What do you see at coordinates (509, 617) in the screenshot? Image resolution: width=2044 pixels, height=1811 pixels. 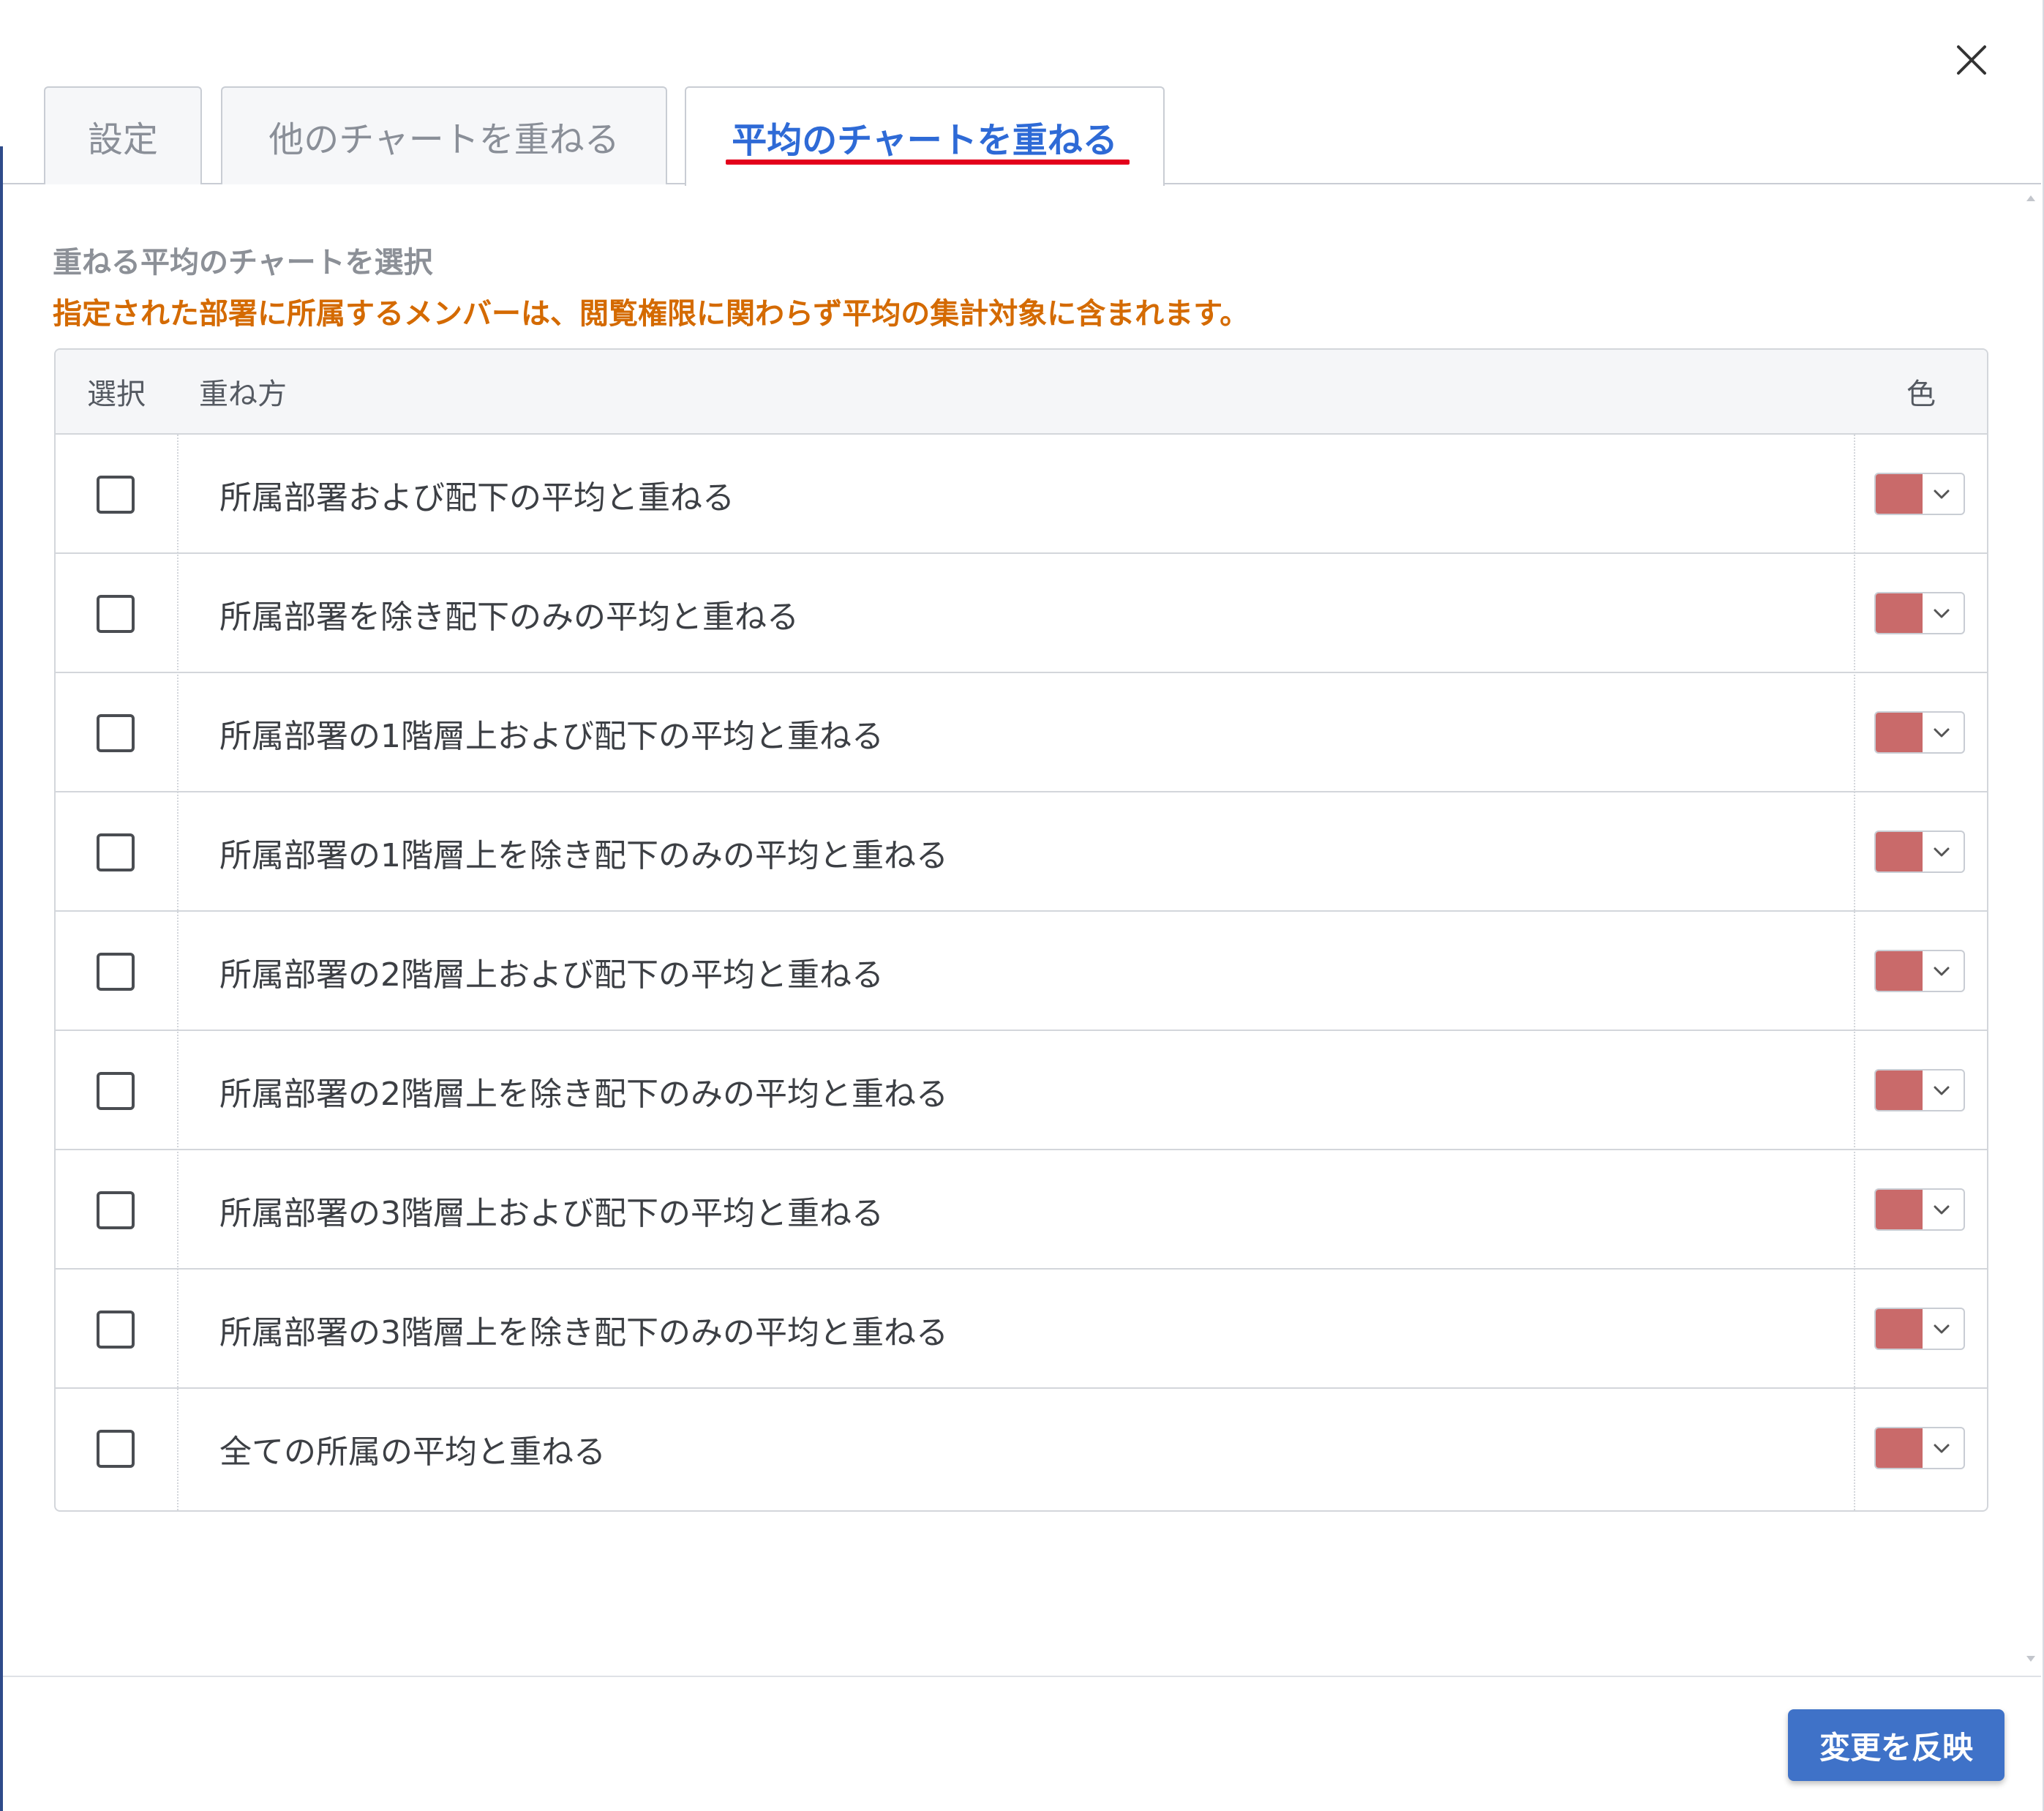 I see `overlay-method-label: 所属部署を除き配下のみの平均と重ねる` at bounding box center [509, 617].